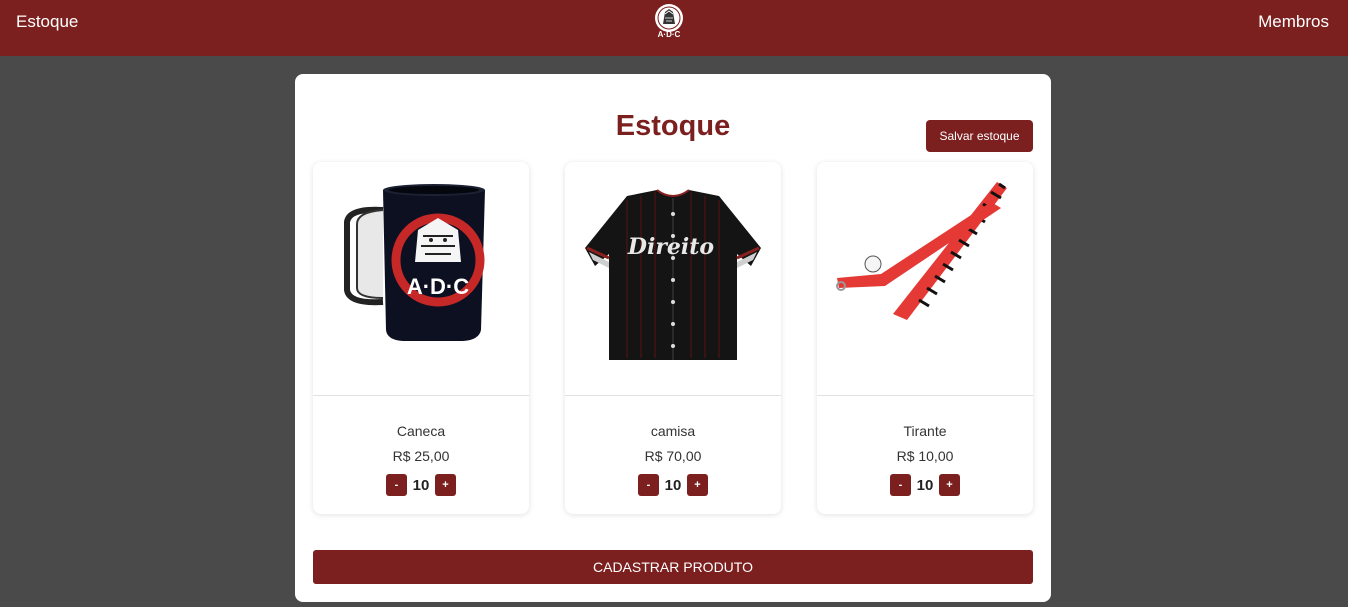 The width and height of the screenshot is (1348, 607). What do you see at coordinates (421, 456) in the screenshot?
I see `product-price: R$ 25,00` at bounding box center [421, 456].